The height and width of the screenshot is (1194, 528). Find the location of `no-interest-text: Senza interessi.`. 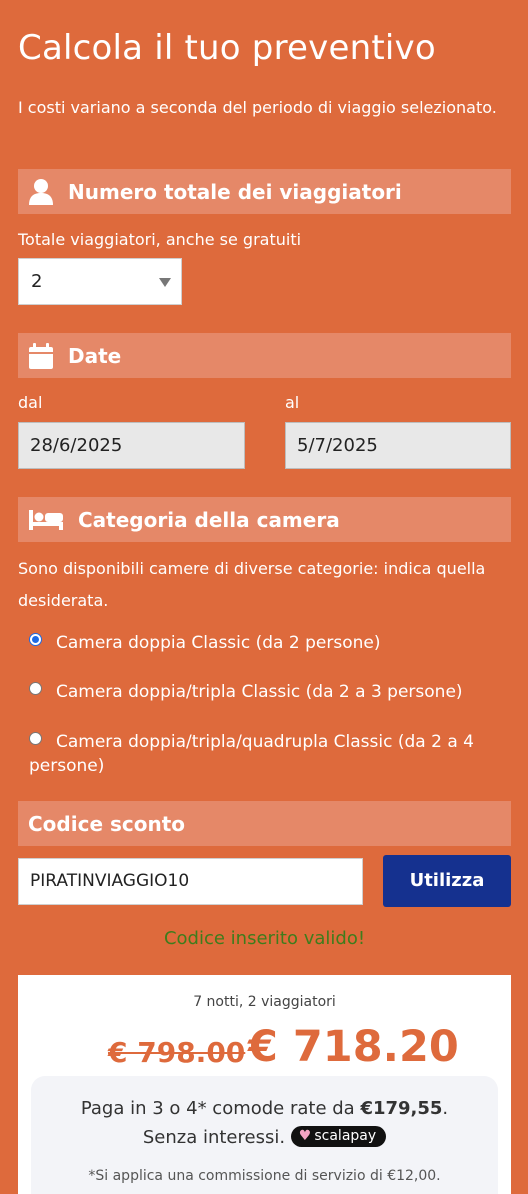

no-interest-text: Senza interessi. is located at coordinates (214, 1137).